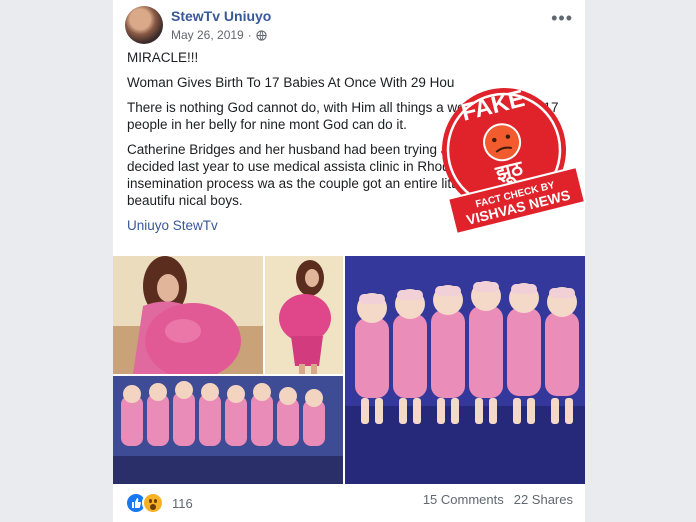  Describe the element at coordinates (163, 57) in the screenshot. I see `post-line-1: MIRACLE!!!` at that location.